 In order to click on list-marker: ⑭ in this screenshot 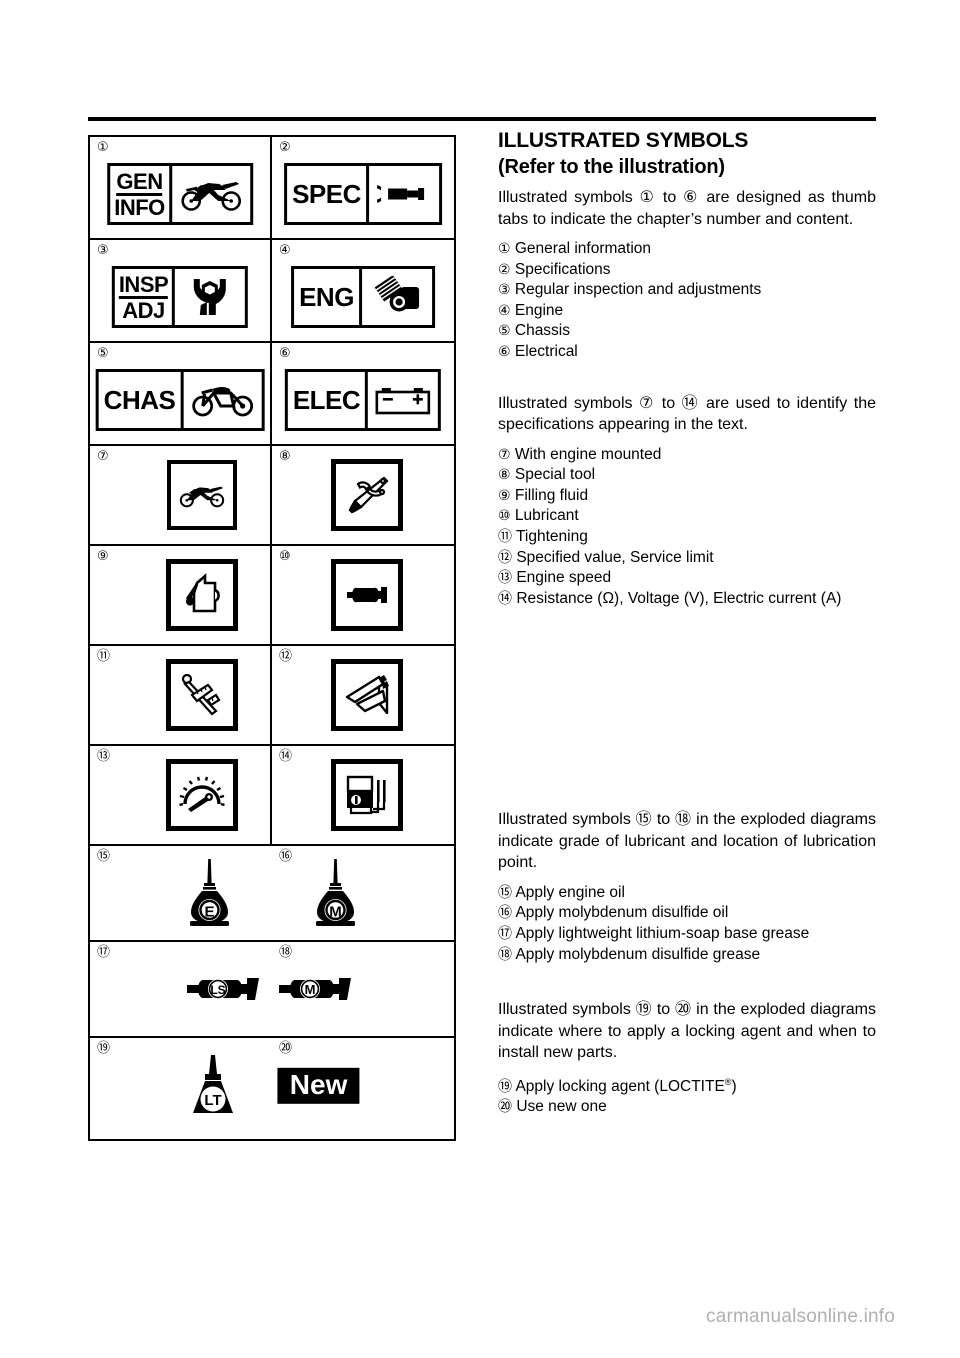, I will do `click(505, 598)`.